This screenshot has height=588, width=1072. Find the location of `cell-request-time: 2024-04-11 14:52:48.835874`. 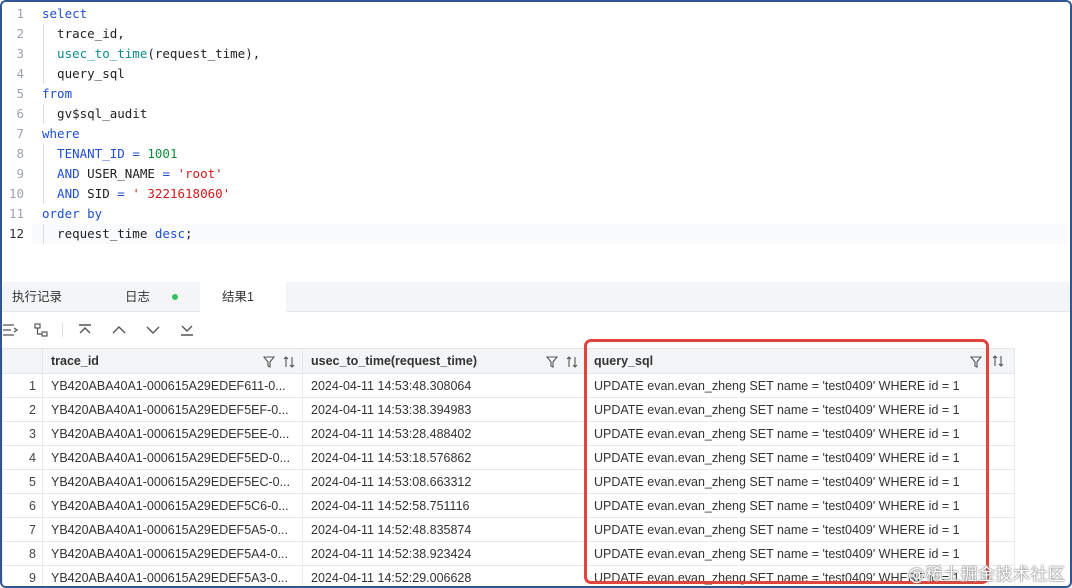

cell-request-time: 2024-04-11 14:52:48.835874 is located at coordinates (444, 529).